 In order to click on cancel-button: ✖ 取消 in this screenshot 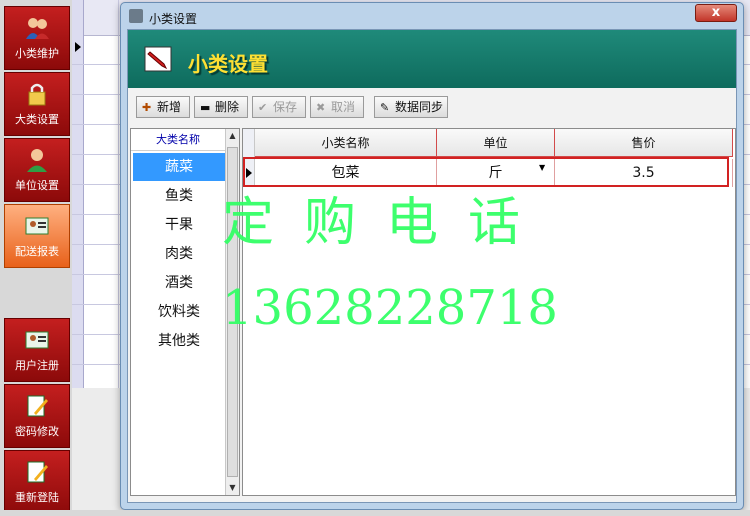, I will do `click(337, 107)`.